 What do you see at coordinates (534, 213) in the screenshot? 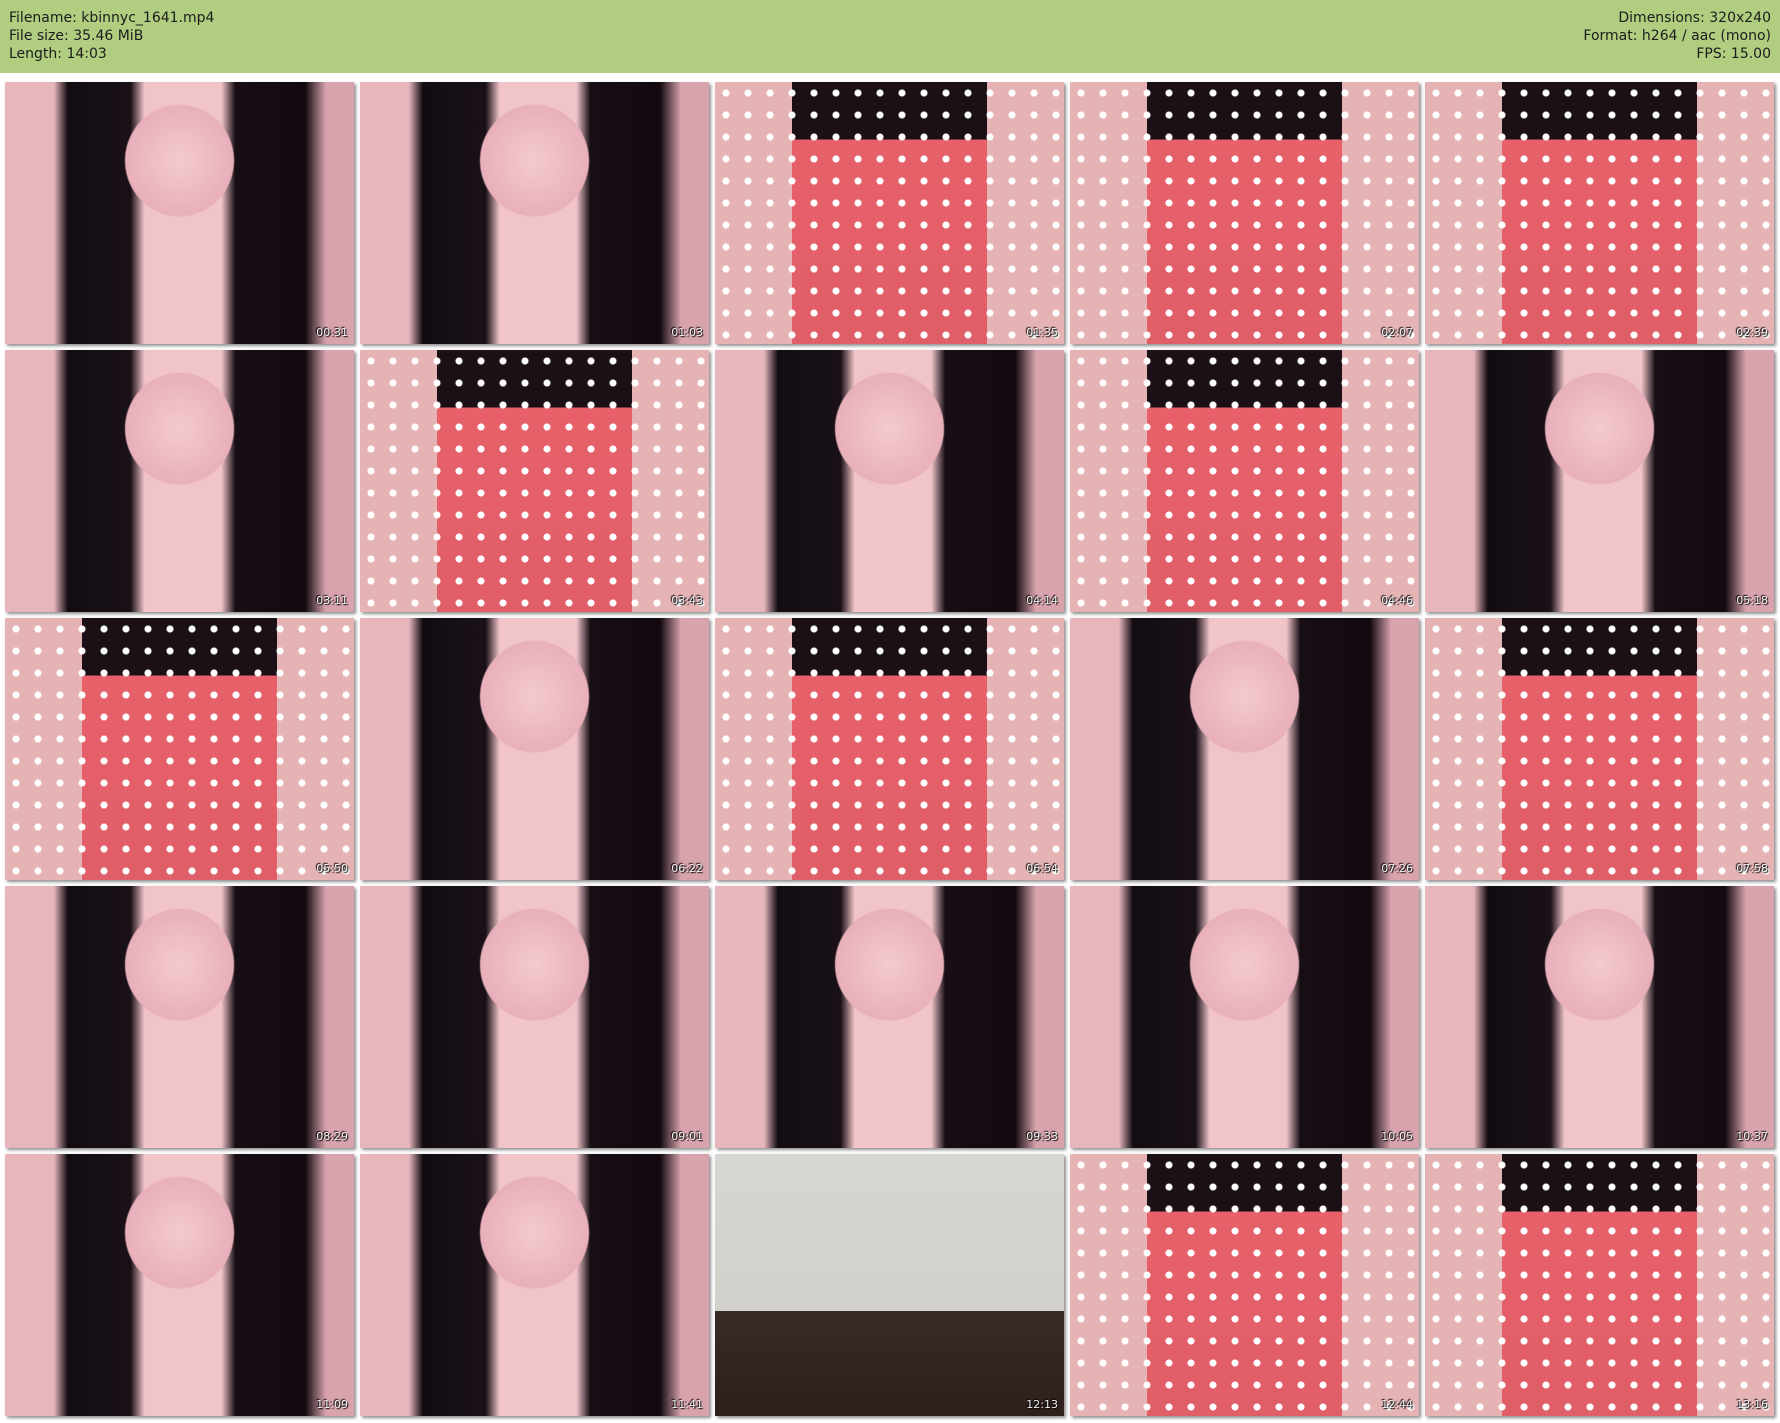
I see `video-thumbnail: 01:03` at bounding box center [534, 213].